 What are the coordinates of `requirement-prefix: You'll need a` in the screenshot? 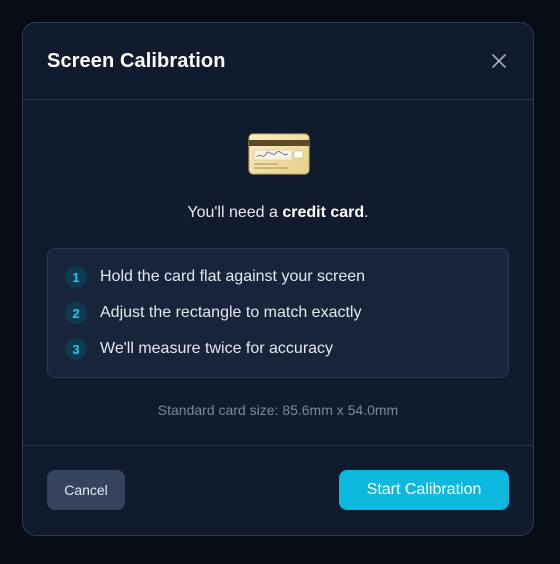 It's located at (235, 212).